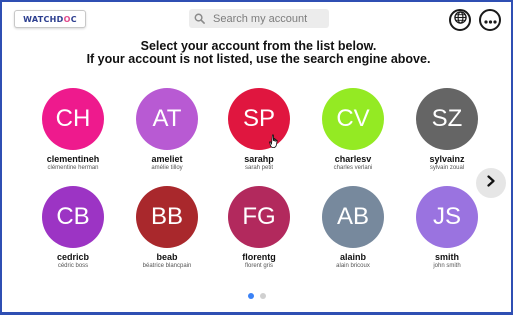 Image resolution: width=513 pixels, height=315 pixels. I want to click on search-icon, so click(199, 18).